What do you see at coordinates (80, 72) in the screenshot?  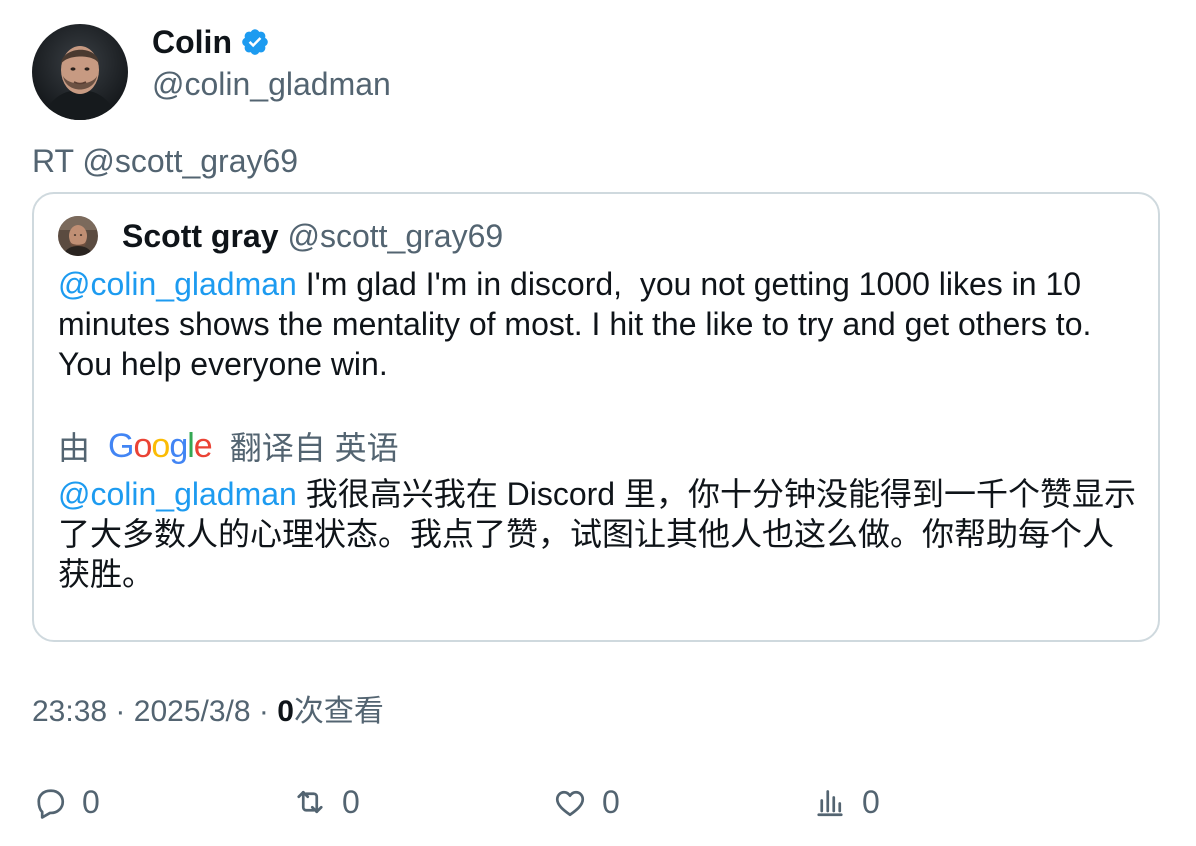 I see `author-avatar` at bounding box center [80, 72].